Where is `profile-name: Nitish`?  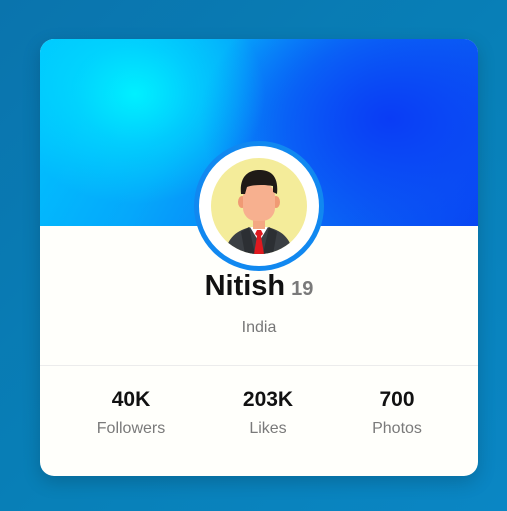
profile-name: Nitish is located at coordinates (245, 286).